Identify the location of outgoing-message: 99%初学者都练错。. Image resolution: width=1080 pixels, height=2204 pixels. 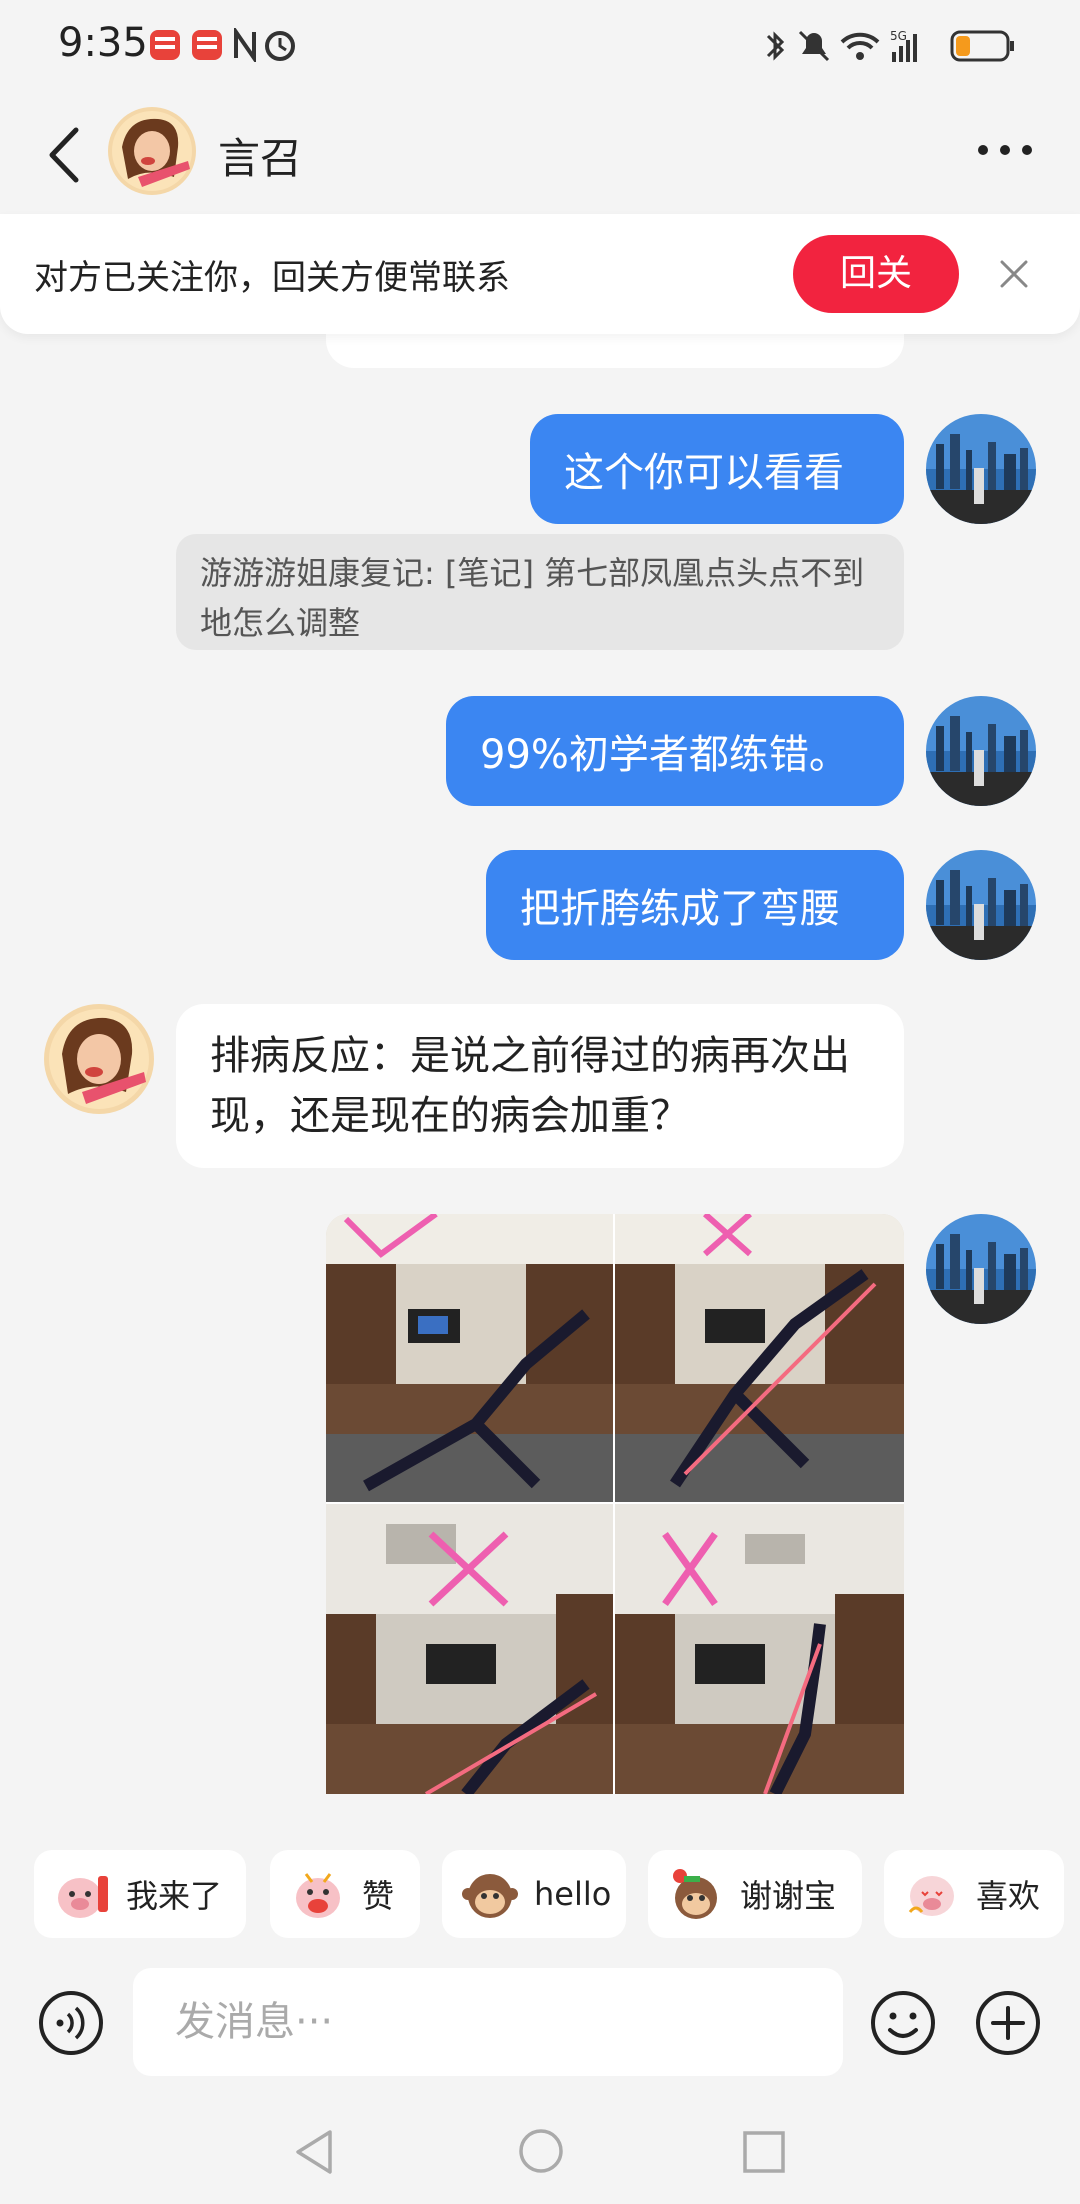
(675, 751).